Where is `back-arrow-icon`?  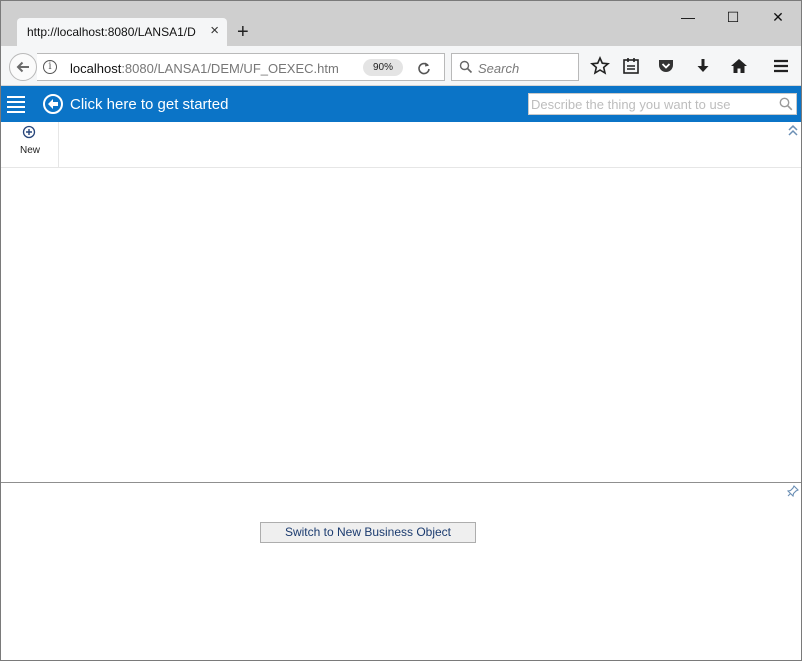
back-arrow-icon is located at coordinates (22, 67).